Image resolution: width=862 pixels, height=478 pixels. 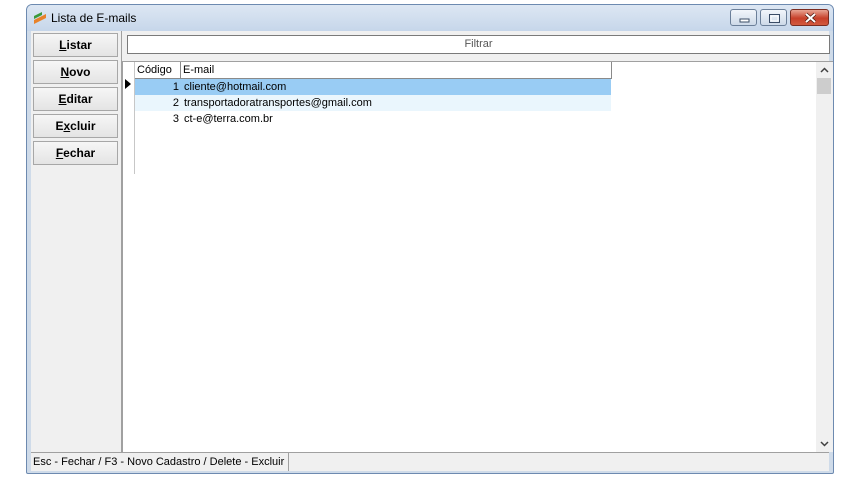 What do you see at coordinates (94, 18) in the screenshot?
I see `window-title: Lista de E-mails` at bounding box center [94, 18].